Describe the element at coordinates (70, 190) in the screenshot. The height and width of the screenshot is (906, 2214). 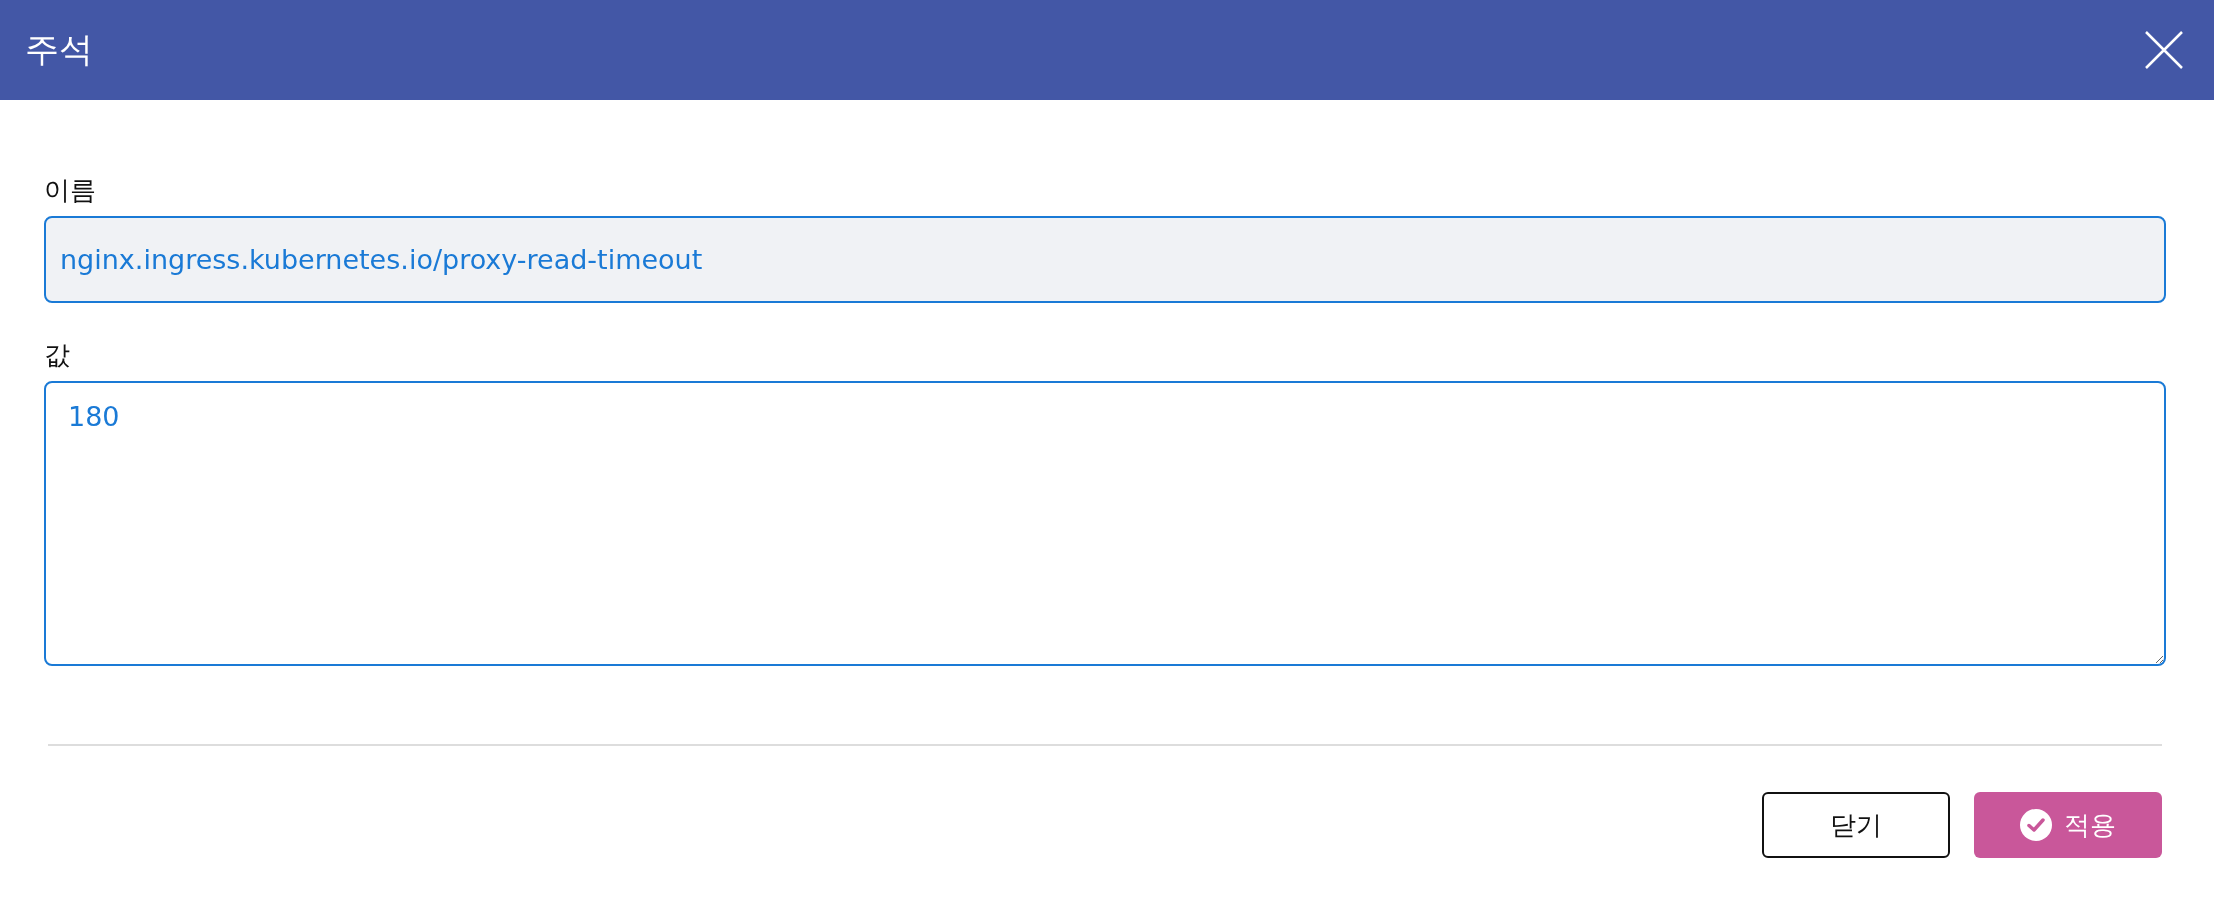
I see `field-label: 이름` at that location.